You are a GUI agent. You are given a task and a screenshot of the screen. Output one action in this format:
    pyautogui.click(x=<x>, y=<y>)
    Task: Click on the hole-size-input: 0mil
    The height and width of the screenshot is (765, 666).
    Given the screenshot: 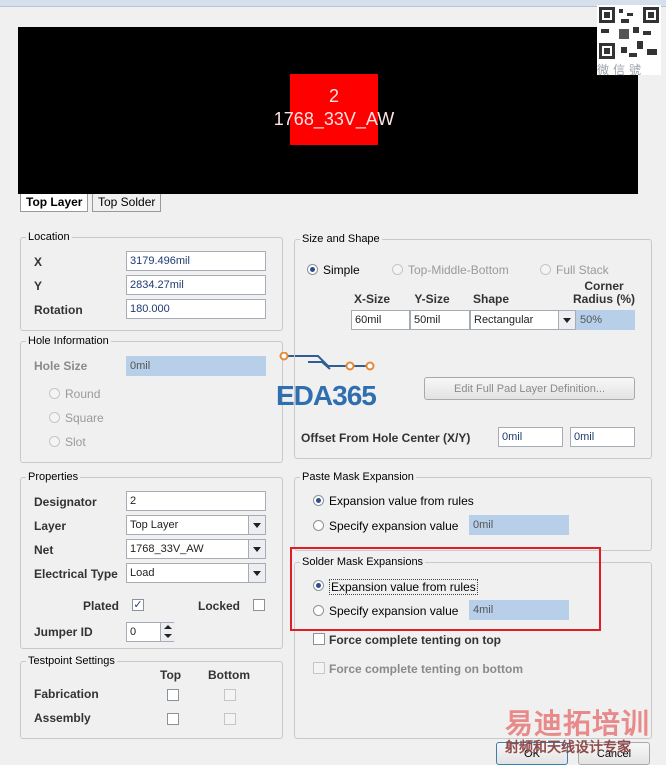 What is the action you would take?
    pyautogui.click(x=196, y=366)
    